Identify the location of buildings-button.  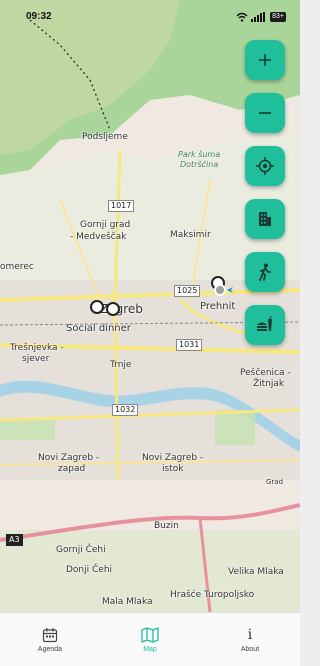
(265, 219).